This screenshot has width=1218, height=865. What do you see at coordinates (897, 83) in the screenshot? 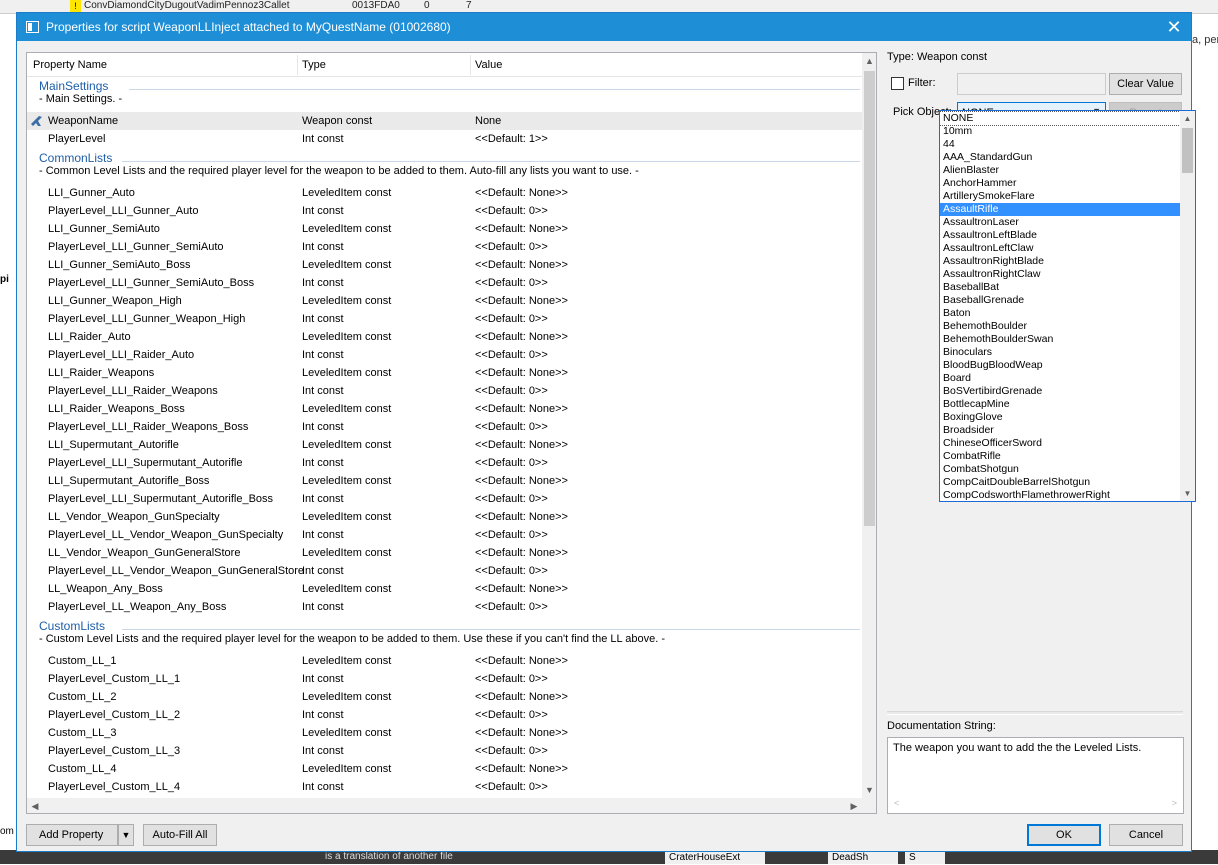
I see `filter-checkbox` at bounding box center [897, 83].